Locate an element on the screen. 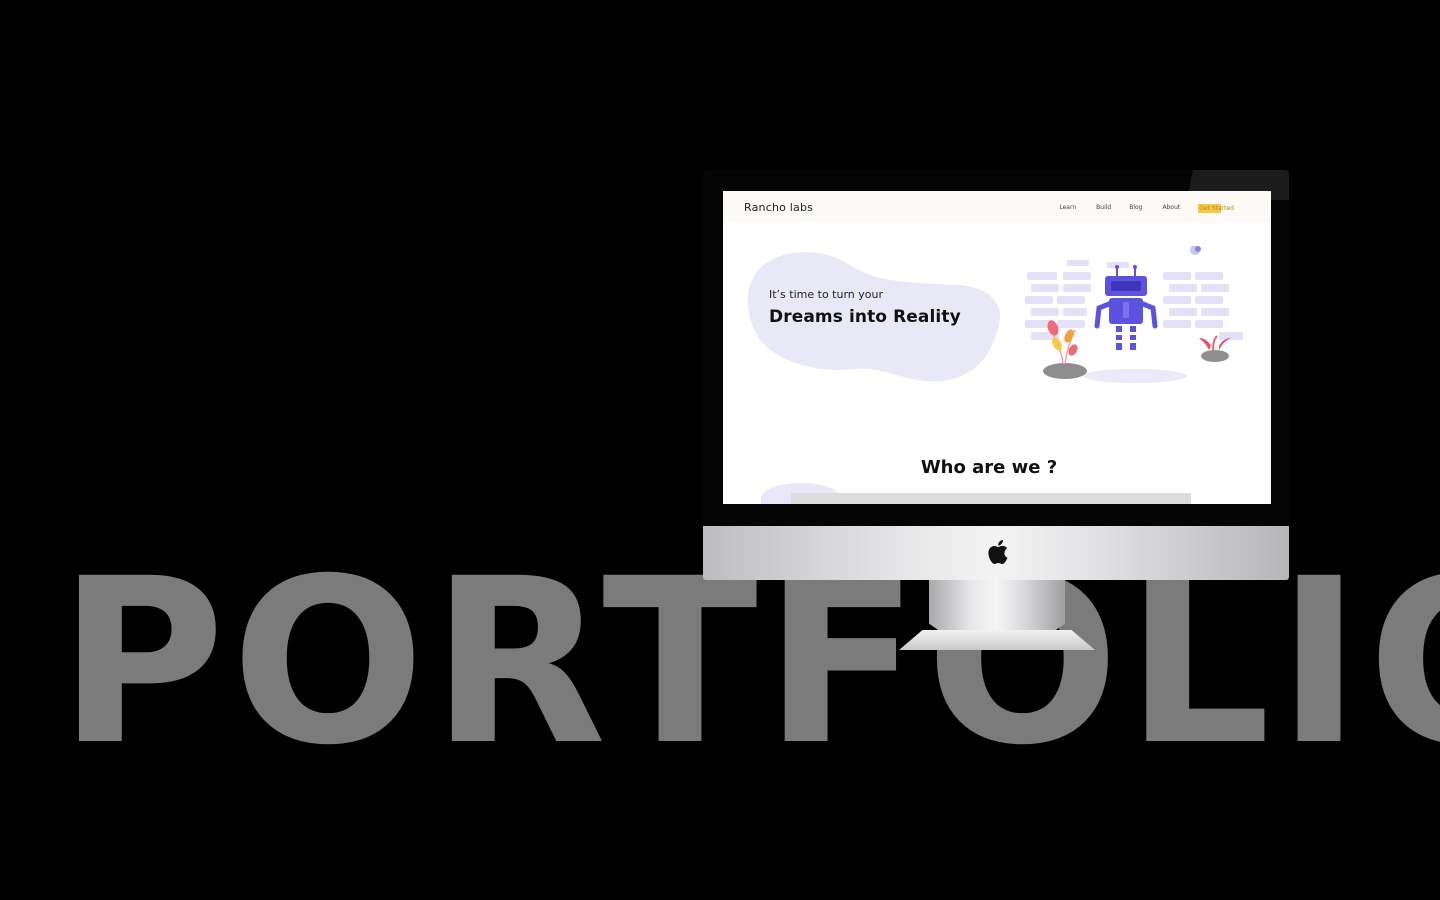  nav-link-learn: Learn is located at coordinates (1067, 208).